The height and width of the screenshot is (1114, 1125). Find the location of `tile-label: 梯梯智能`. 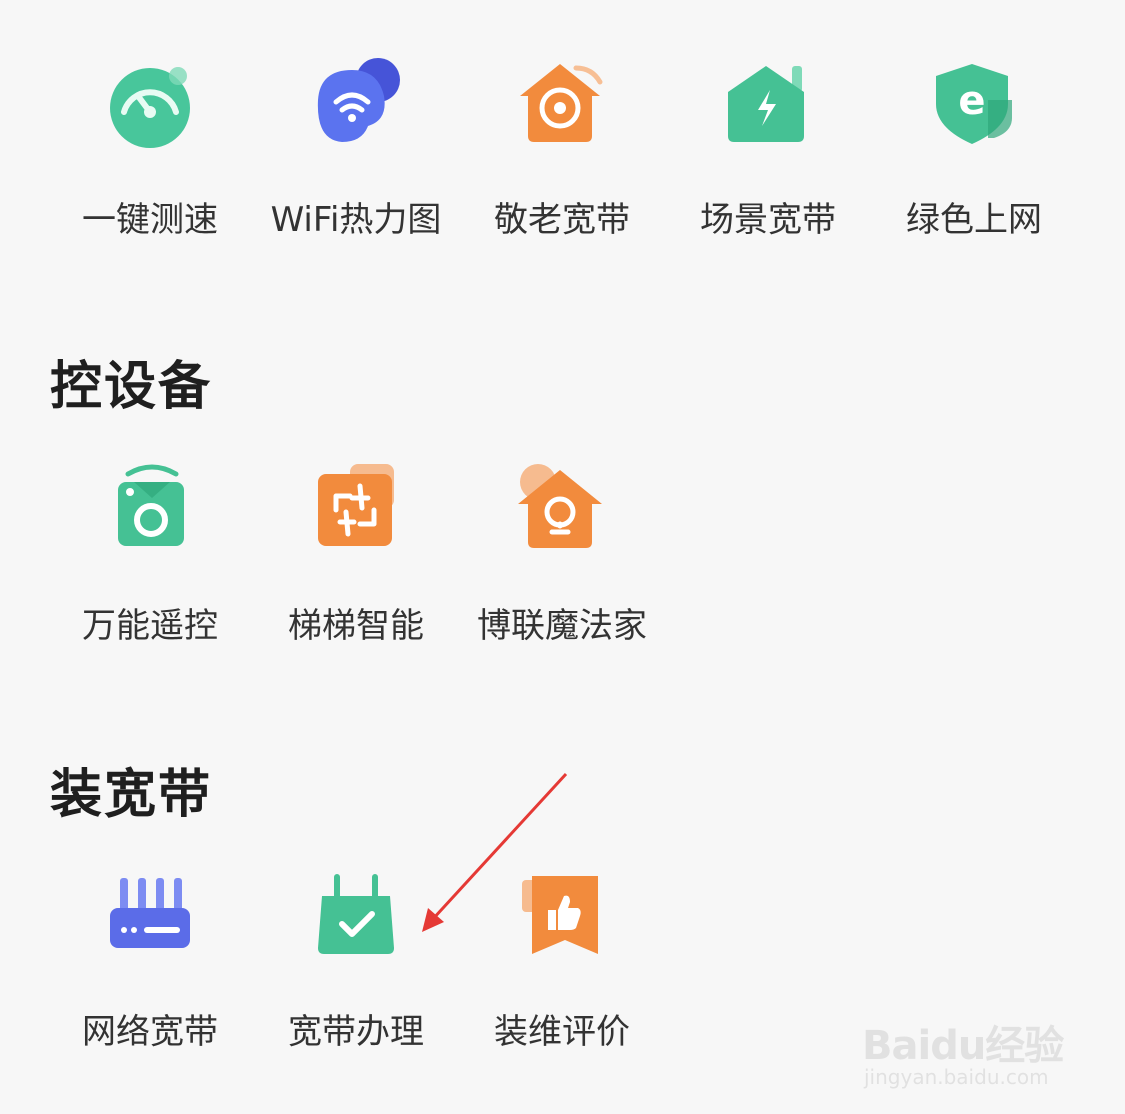

tile-label: 梯梯智能 is located at coordinates (356, 626).